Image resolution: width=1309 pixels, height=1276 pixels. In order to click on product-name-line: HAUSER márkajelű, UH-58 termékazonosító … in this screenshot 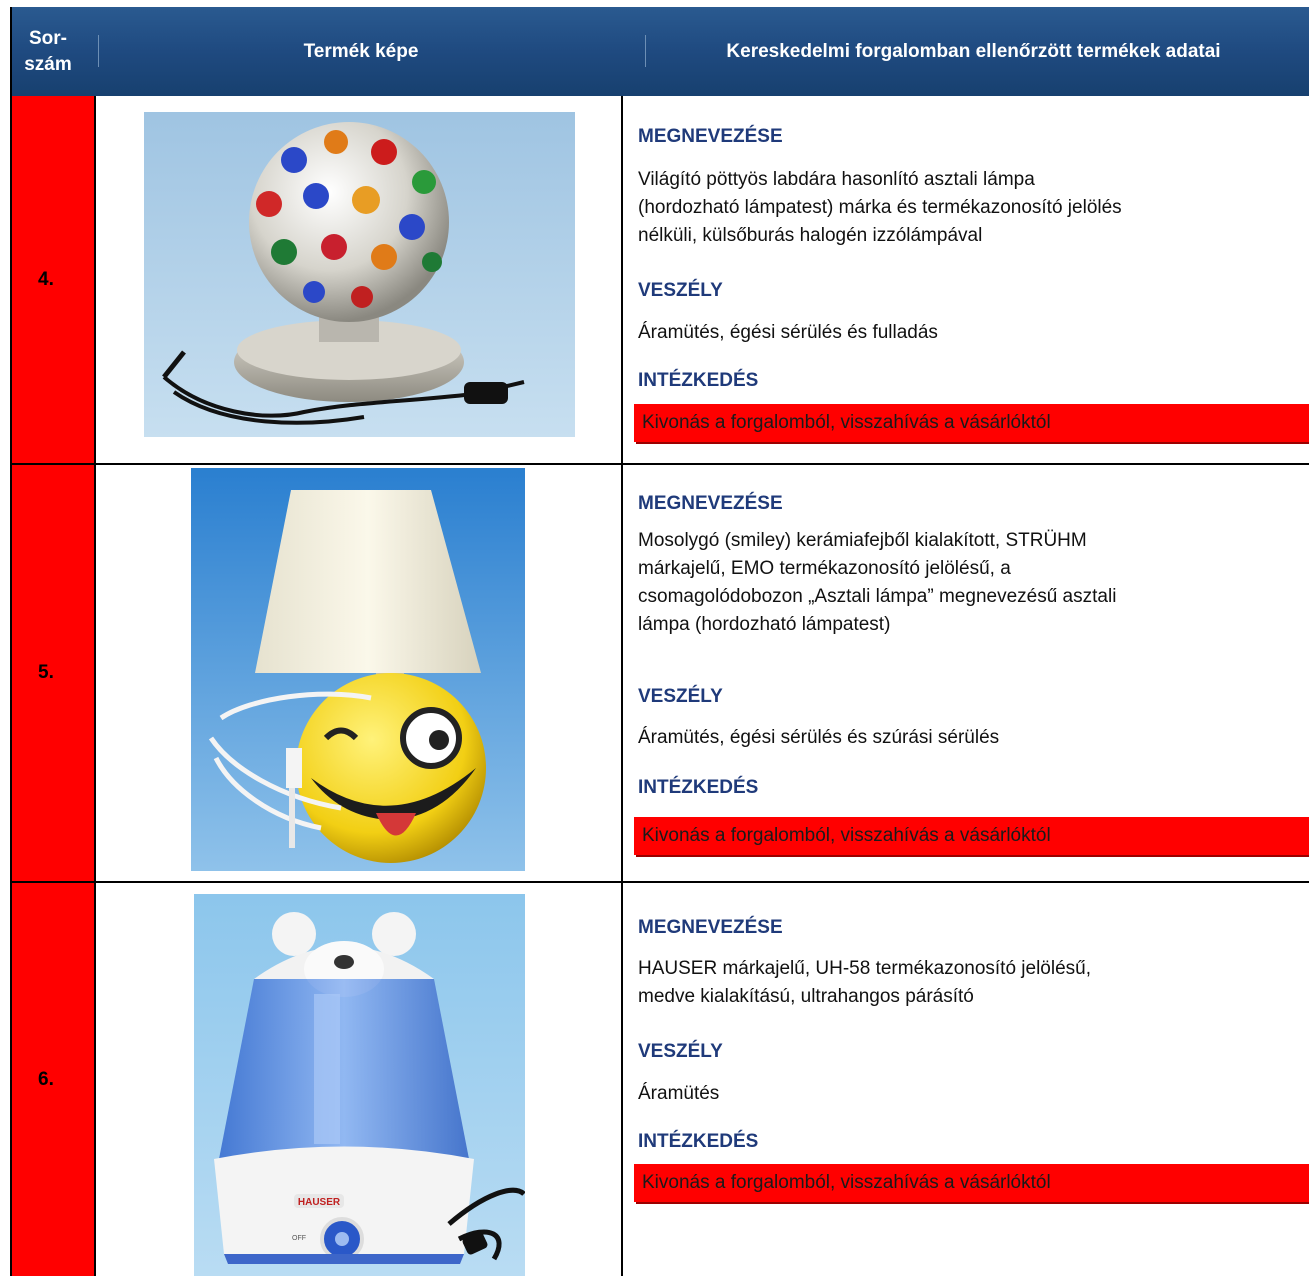, I will do `click(865, 968)`.